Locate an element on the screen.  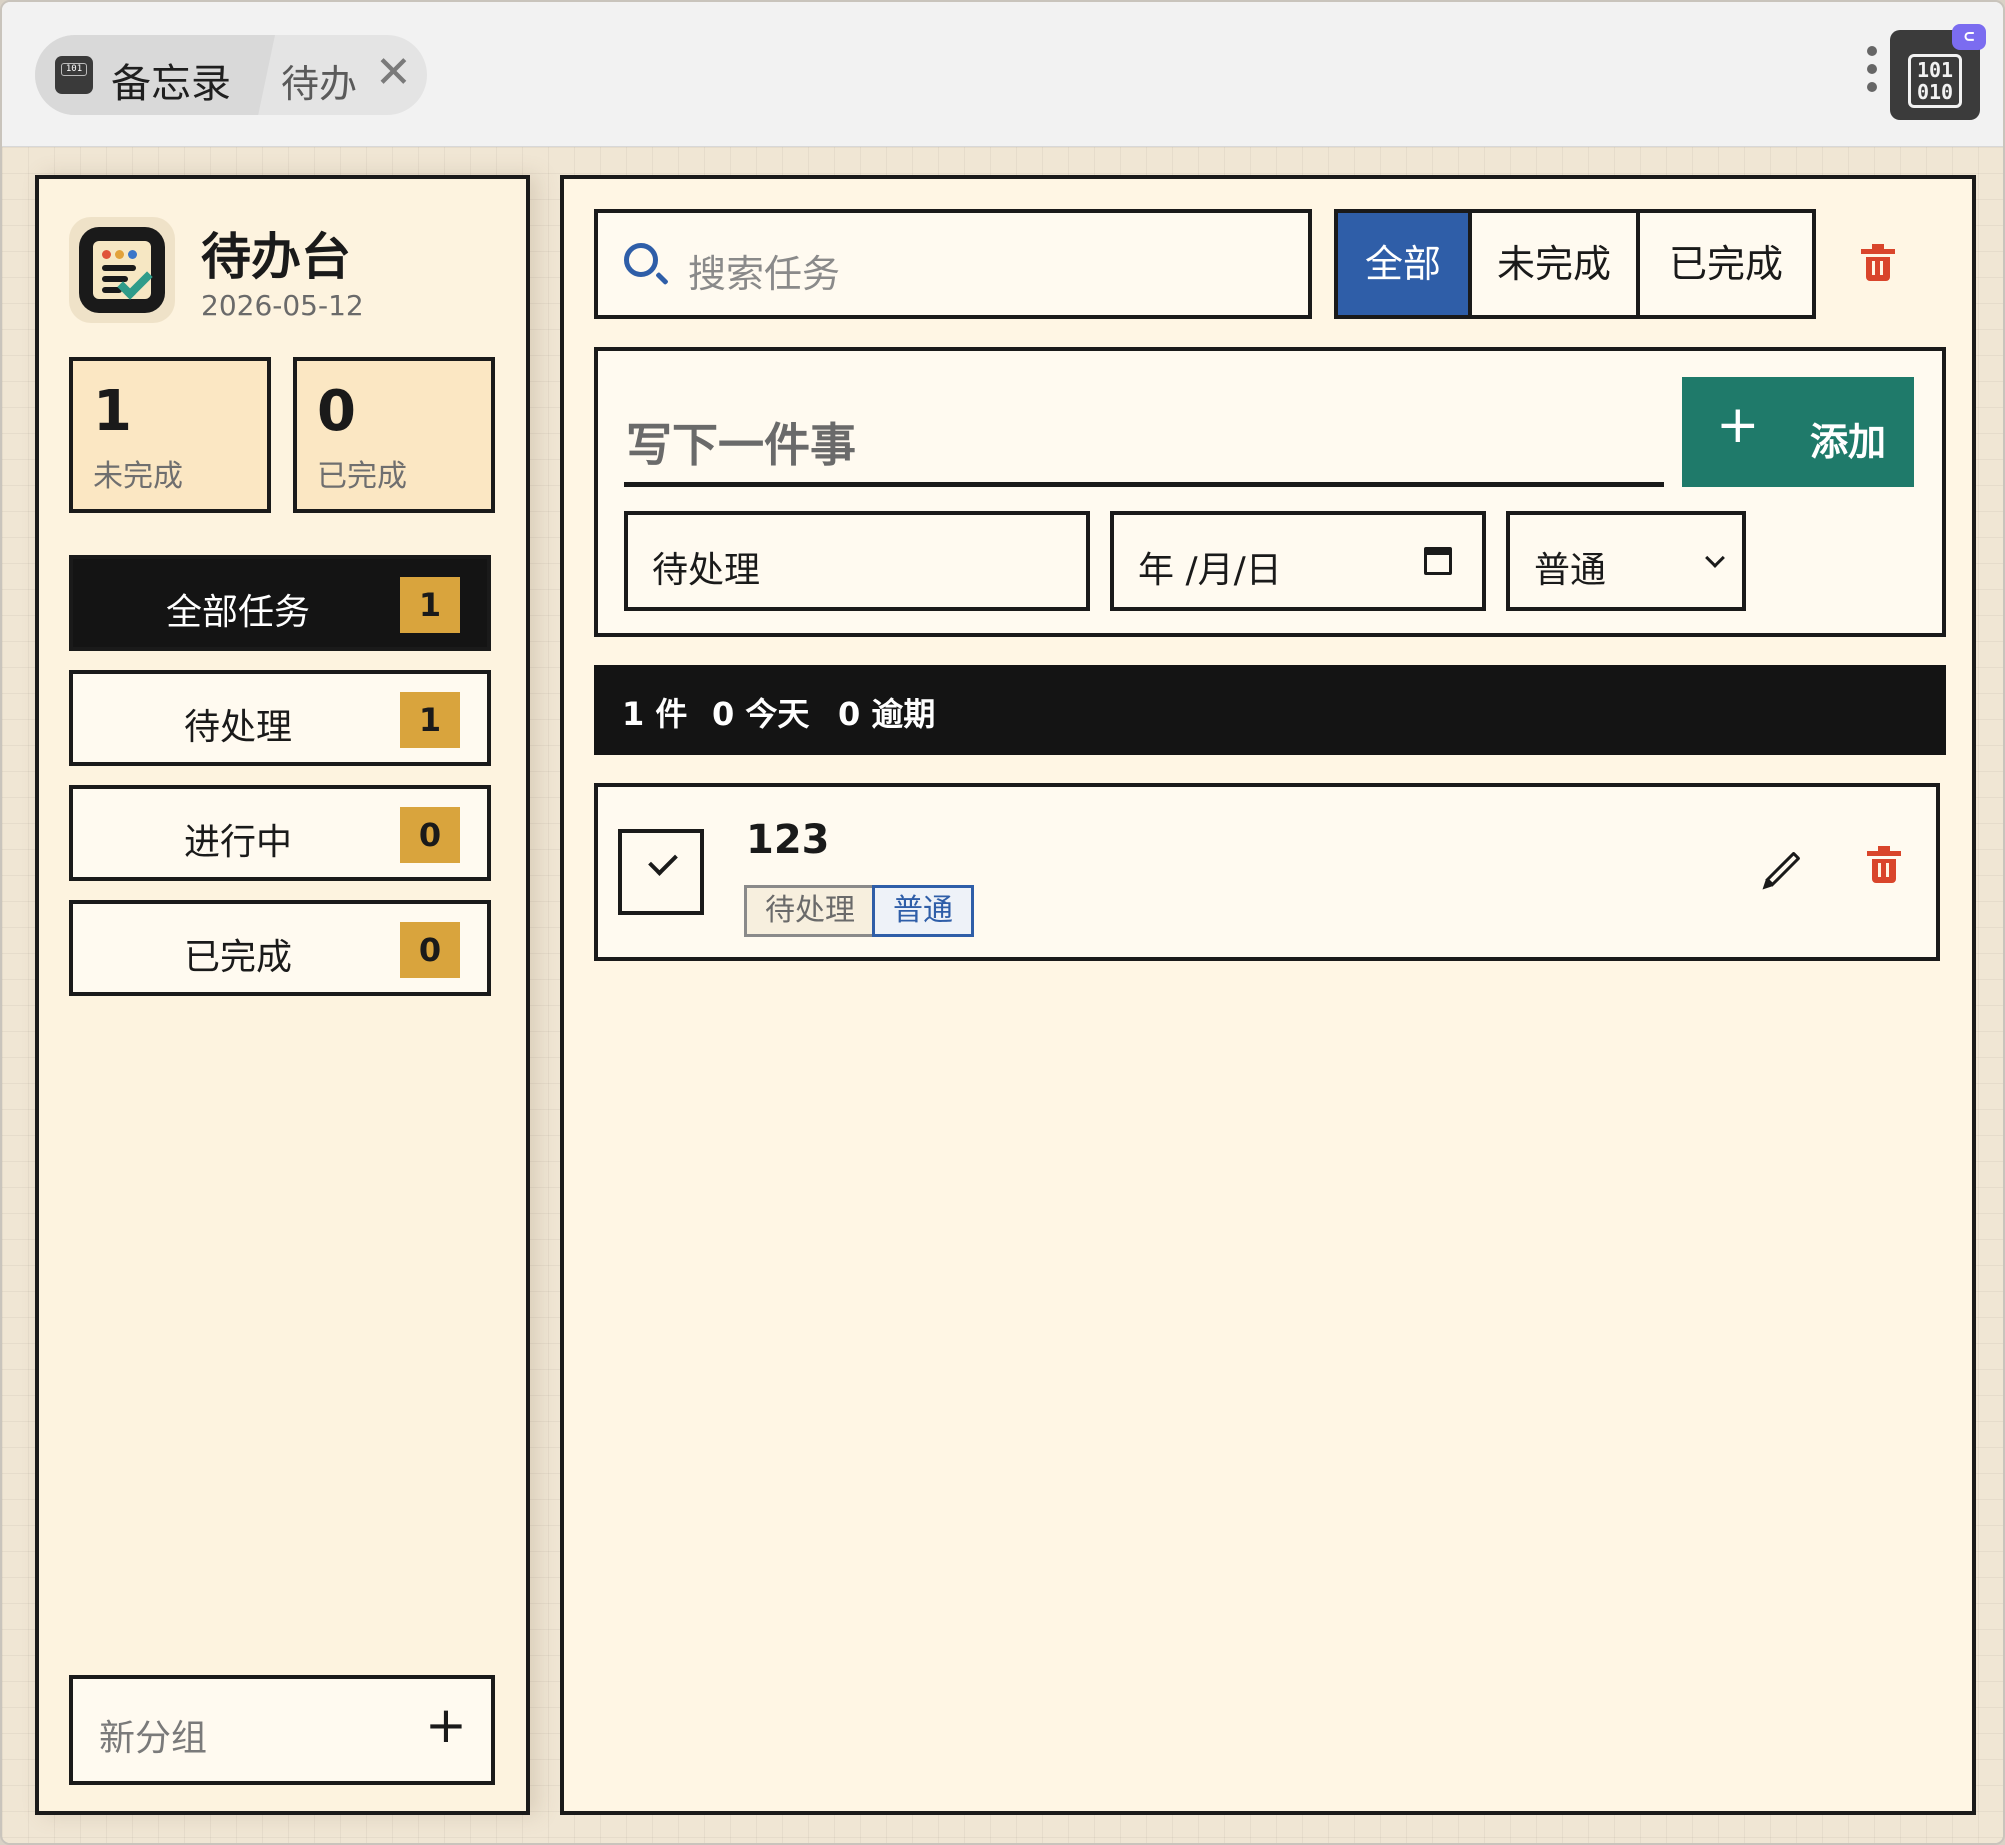
sidebar-item-label: 待处理 is located at coordinates (237, 727).